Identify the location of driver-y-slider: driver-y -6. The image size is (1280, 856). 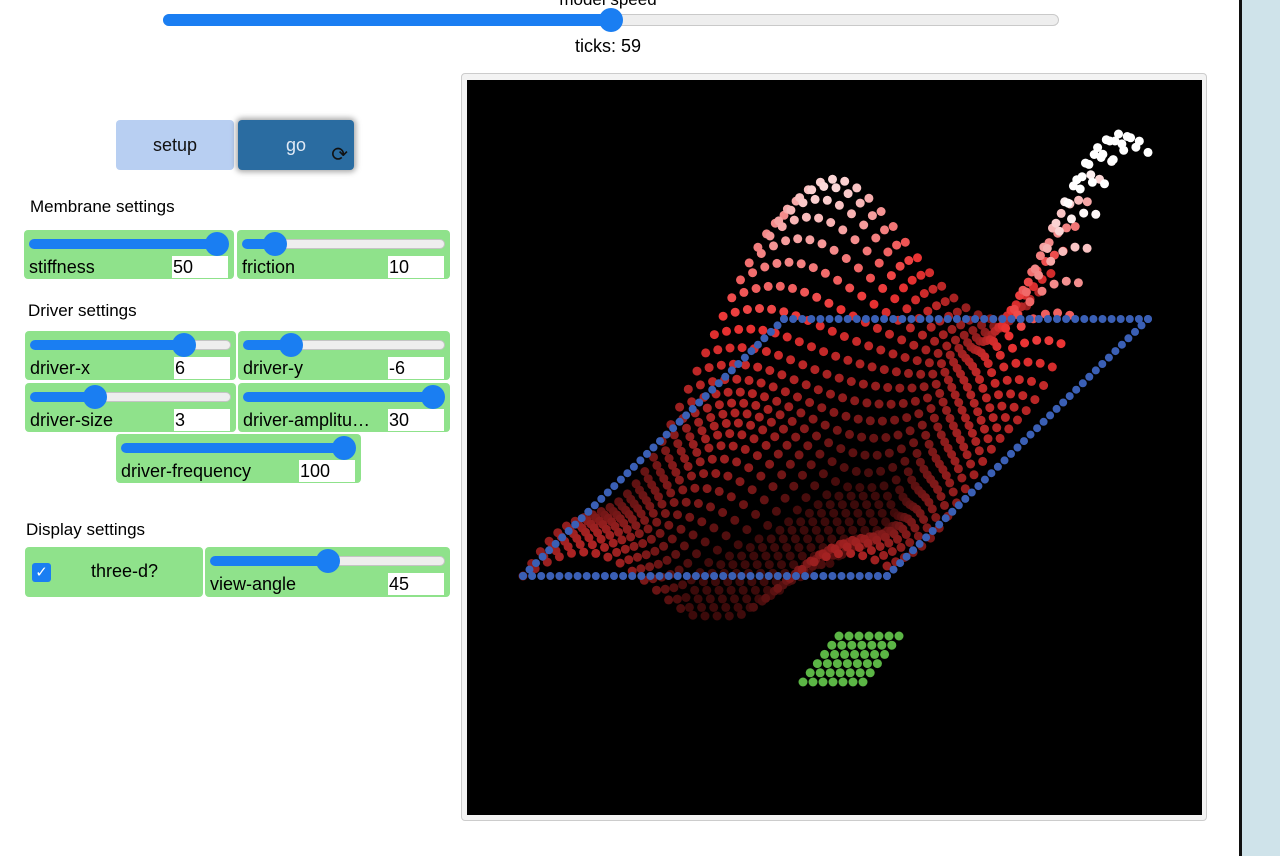
(344, 355).